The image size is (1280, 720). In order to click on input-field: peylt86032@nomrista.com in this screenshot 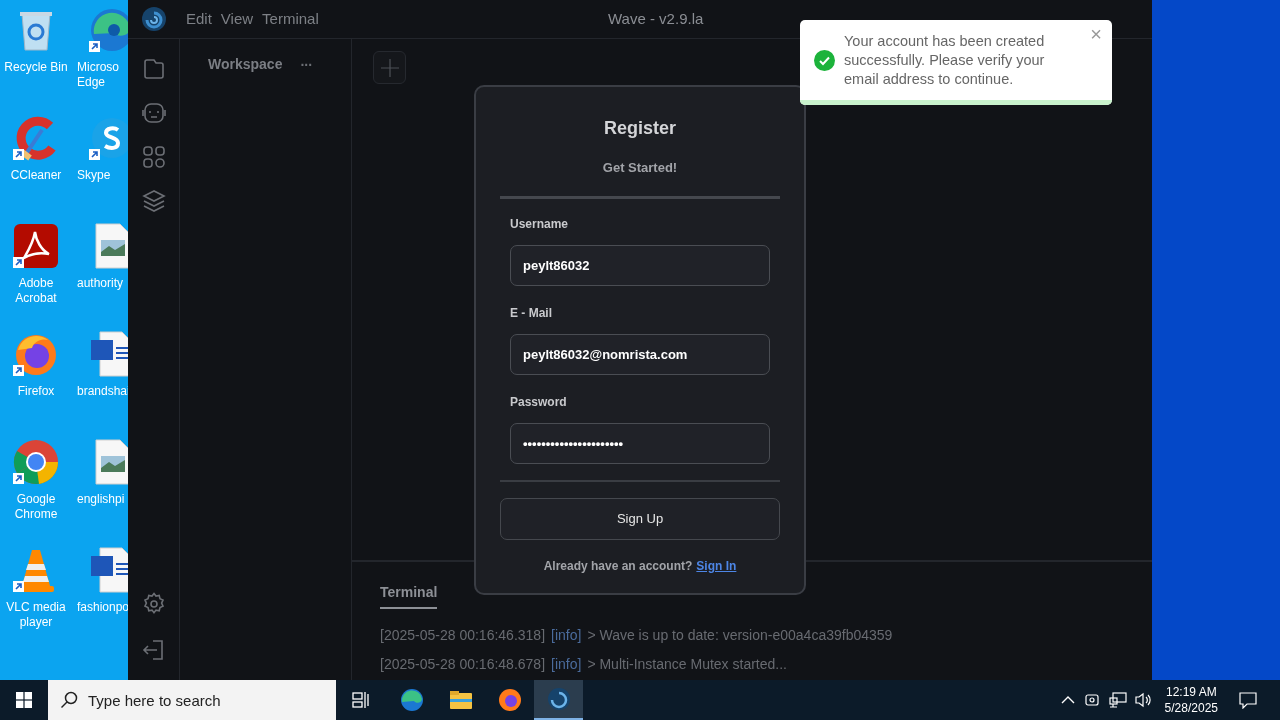, I will do `click(640, 354)`.